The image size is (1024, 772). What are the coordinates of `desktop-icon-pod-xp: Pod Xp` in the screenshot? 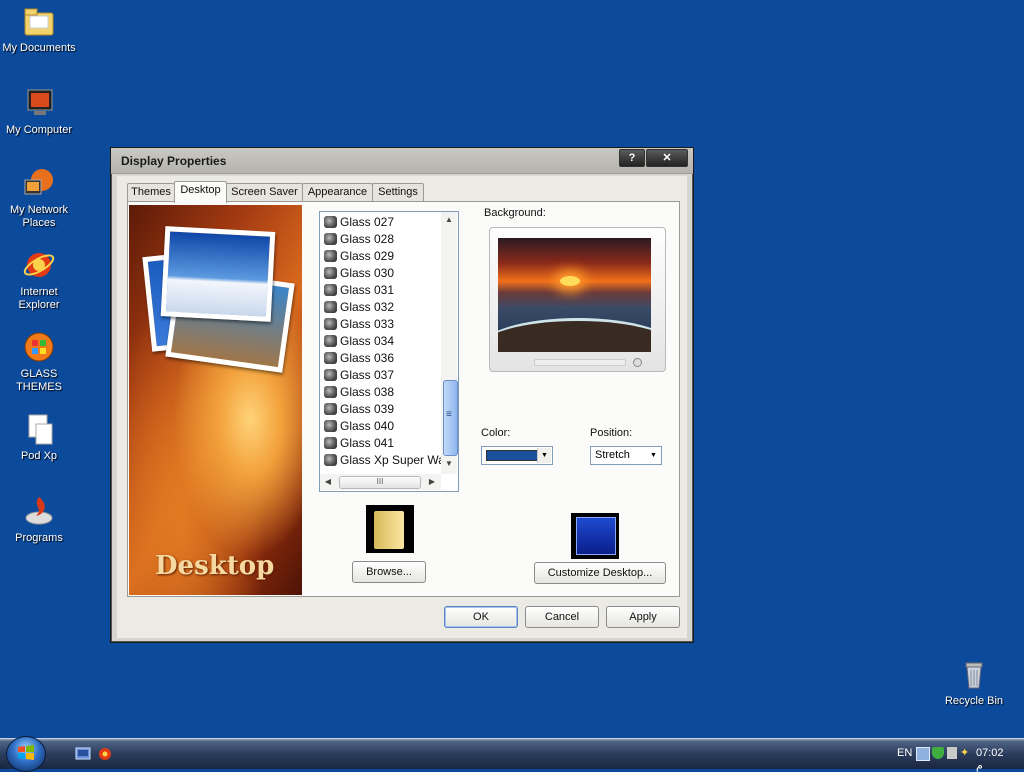 It's located at (39, 437).